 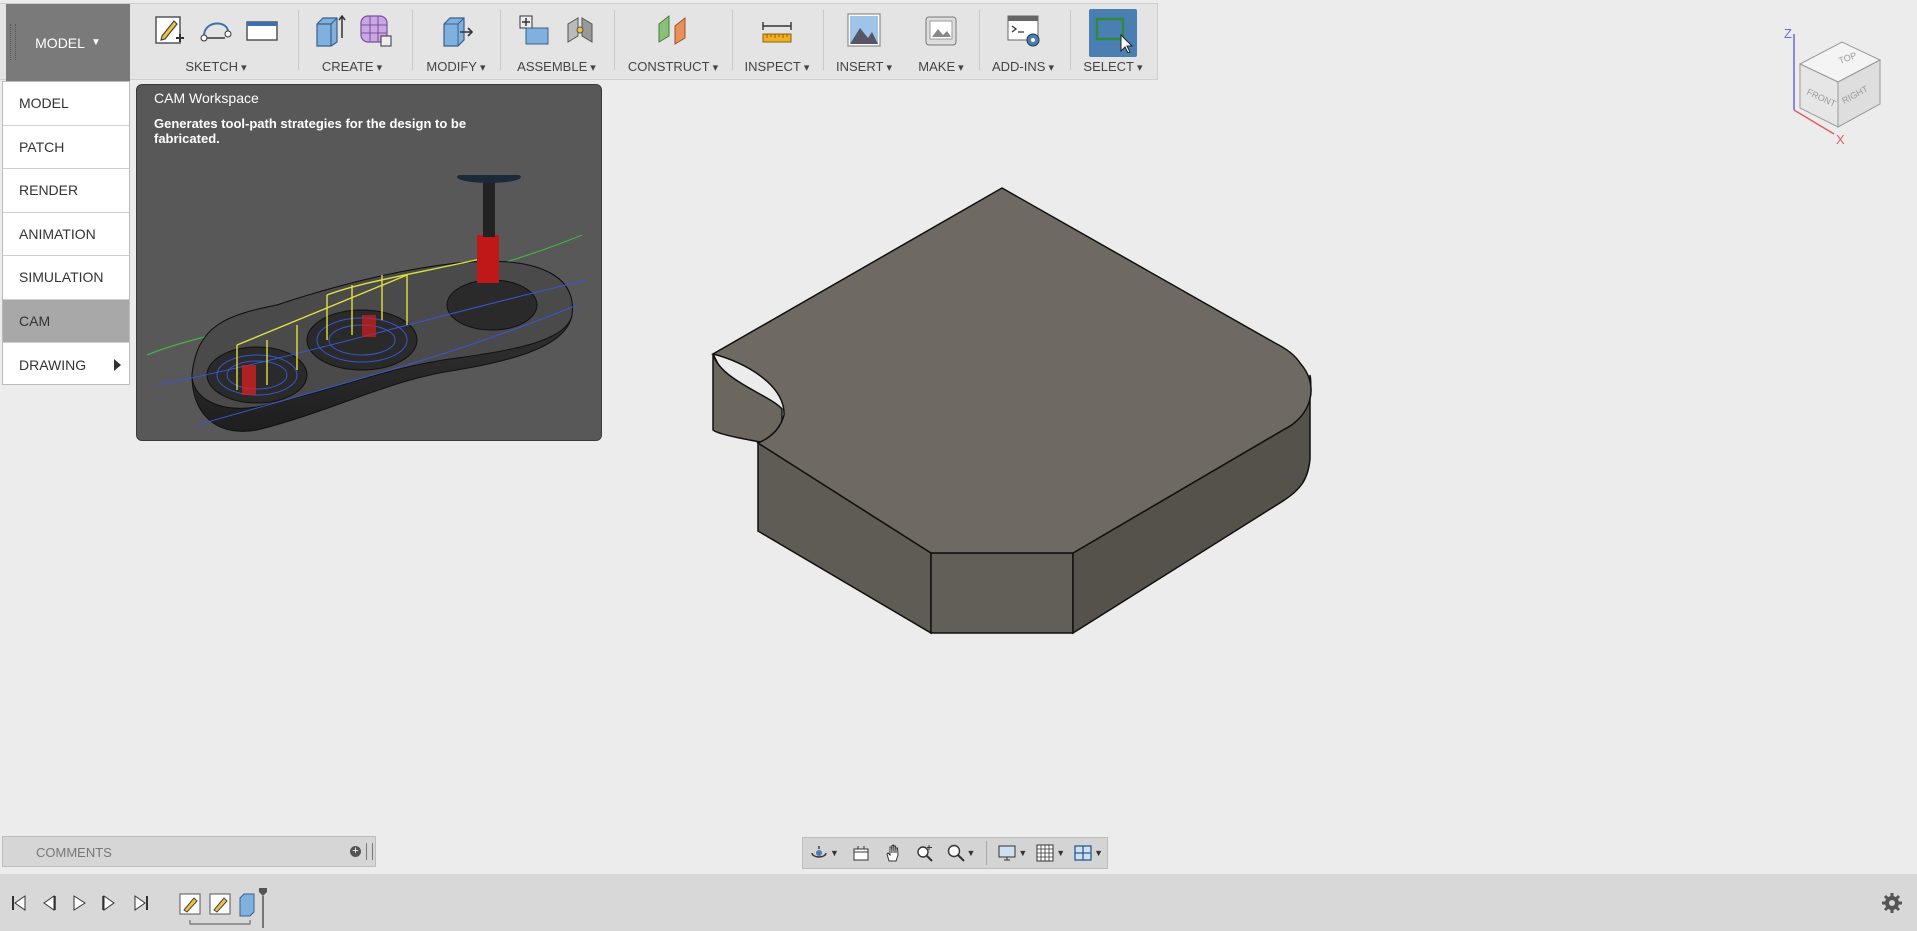 What do you see at coordinates (13, 42) in the screenshot?
I see `toolbar-grip` at bounding box center [13, 42].